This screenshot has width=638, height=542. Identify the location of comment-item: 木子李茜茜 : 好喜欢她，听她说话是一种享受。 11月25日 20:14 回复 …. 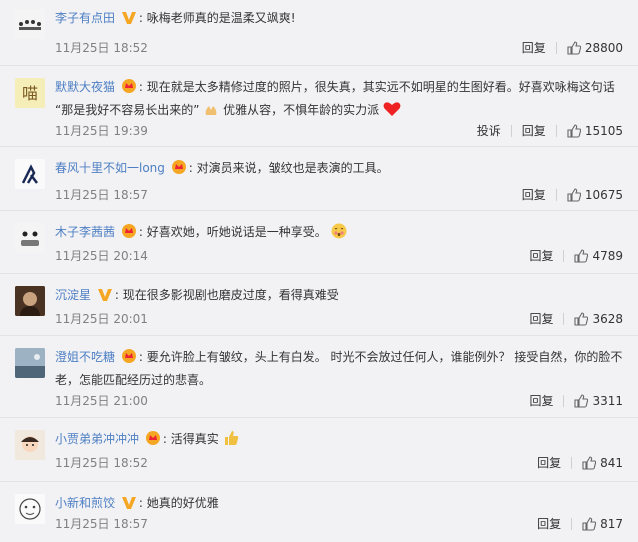
(319, 242).